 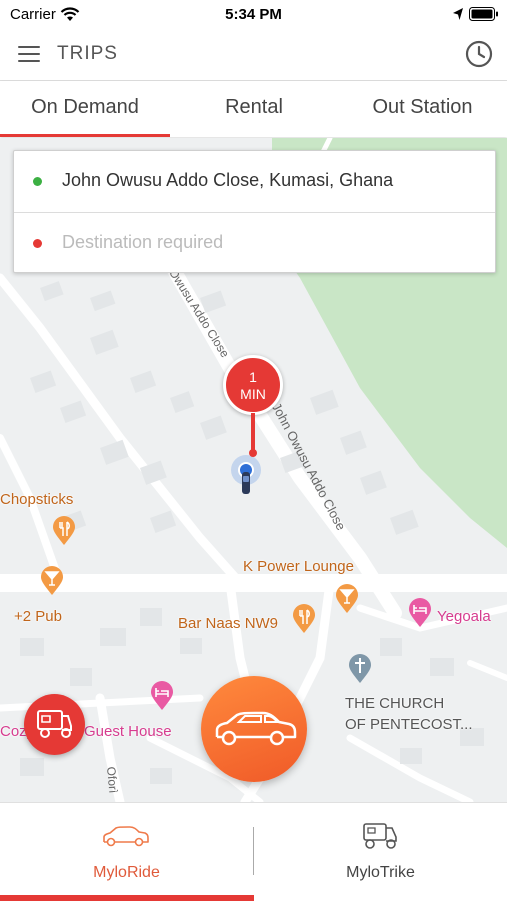 What do you see at coordinates (254, 242) in the screenshot?
I see `destination-row: Destination required` at bounding box center [254, 242].